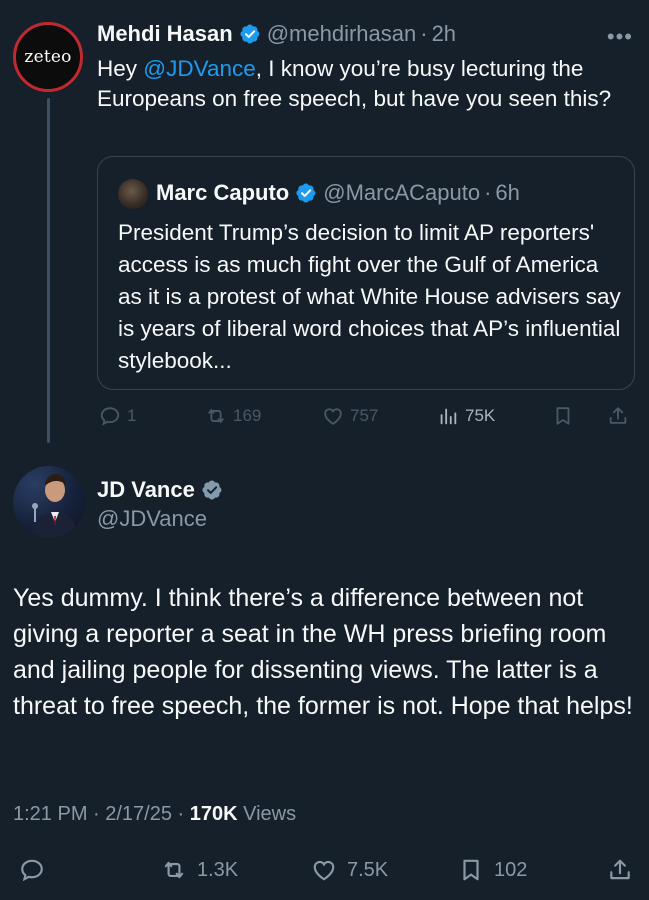 This screenshot has height=900, width=649. I want to click on more-options-icon: •••, so click(620, 37).